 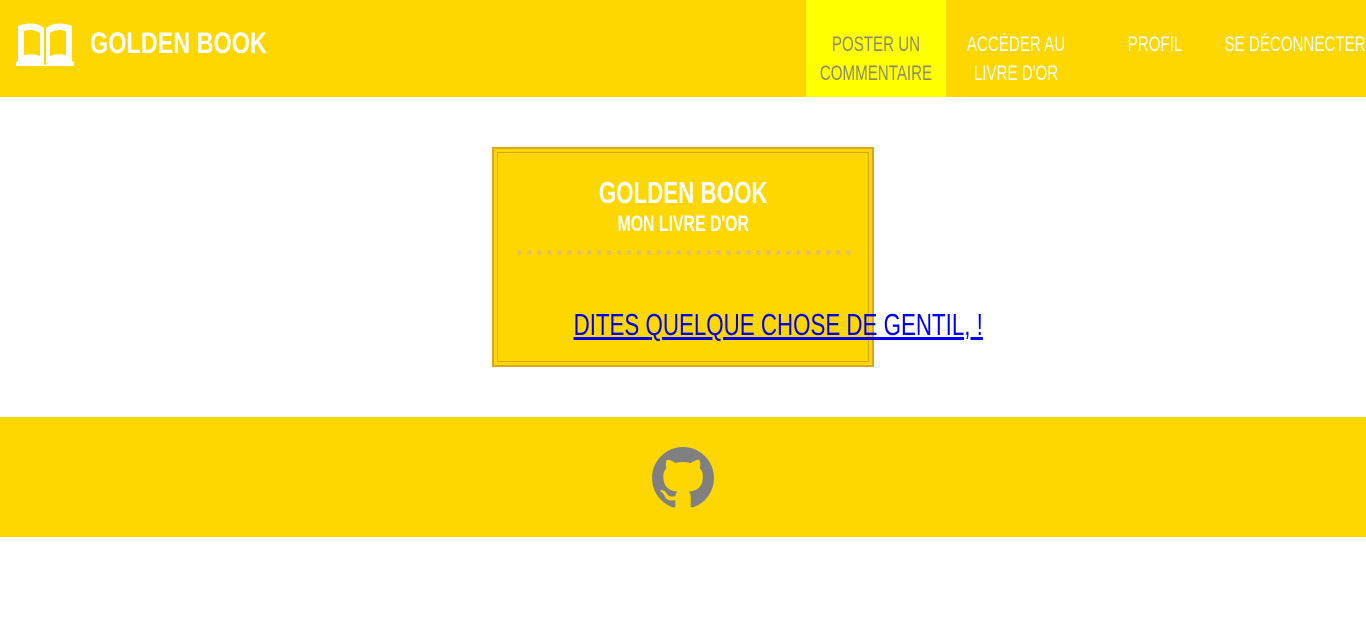 What do you see at coordinates (1016, 59) in the screenshot?
I see `nav-guestbook-label: ACCÉDER AU LIVRE D'OR` at bounding box center [1016, 59].